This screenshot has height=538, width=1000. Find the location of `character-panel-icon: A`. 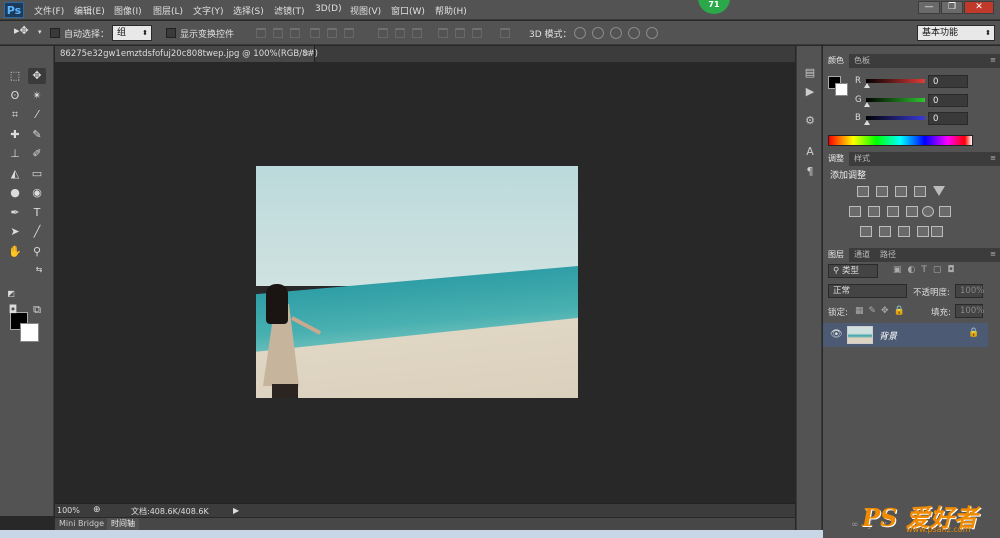

character-panel-icon: A is located at coordinates (810, 152).